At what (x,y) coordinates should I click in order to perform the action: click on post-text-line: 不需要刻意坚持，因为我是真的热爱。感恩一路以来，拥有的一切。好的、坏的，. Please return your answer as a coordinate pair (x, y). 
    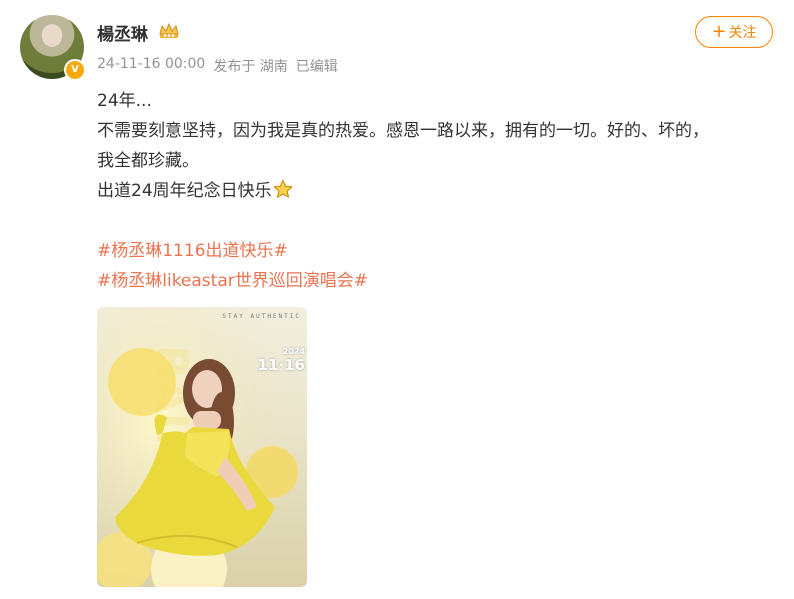
    Looking at the image, I should click on (403, 131).